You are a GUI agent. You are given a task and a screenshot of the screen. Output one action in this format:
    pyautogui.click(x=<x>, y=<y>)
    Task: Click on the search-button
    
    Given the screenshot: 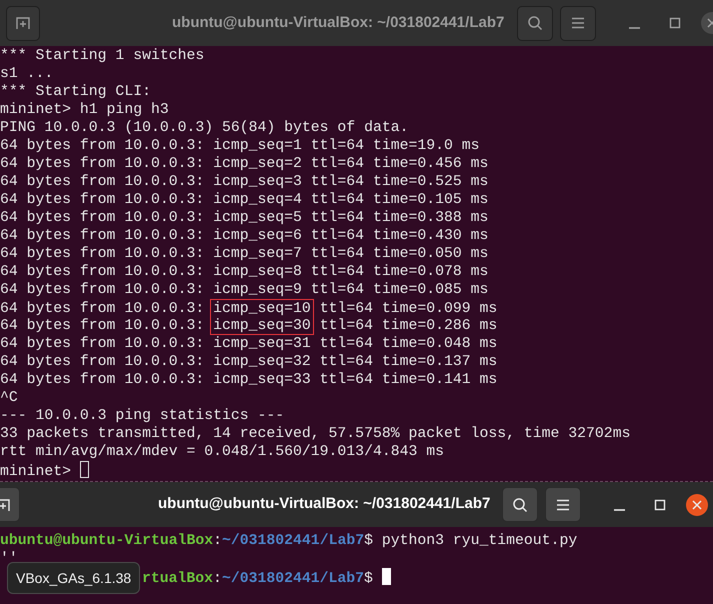 What is the action you would take?
    pyautogui.click(x=520, y=504)
    